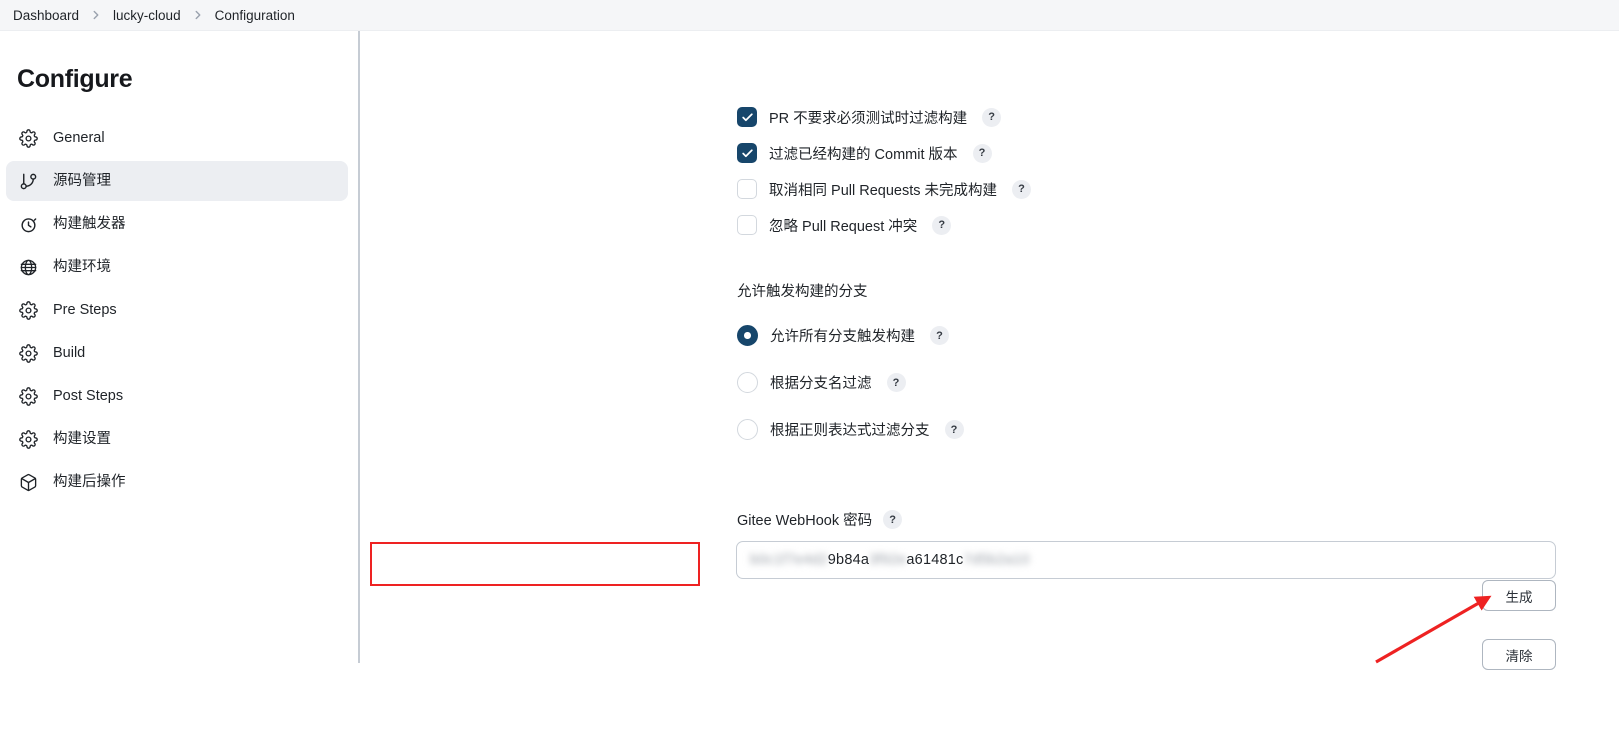 The width and height of the screenshot is (1619, 733). What do you see at coordinates (88, 395) in the screenshot?
I see `sidebar-item-label: Post Steps` at bounding box center [88, 395].